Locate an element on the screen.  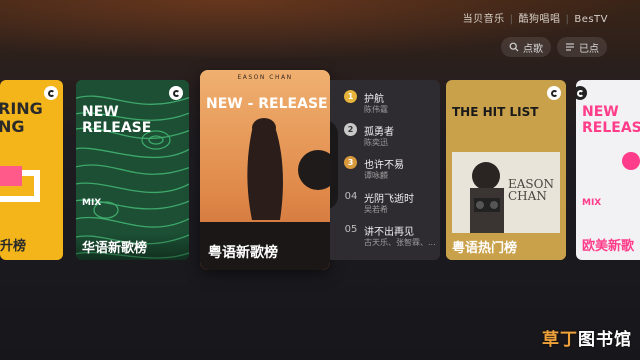
track-title: 光阴飞逝时 is located at coordinates (389, 199).